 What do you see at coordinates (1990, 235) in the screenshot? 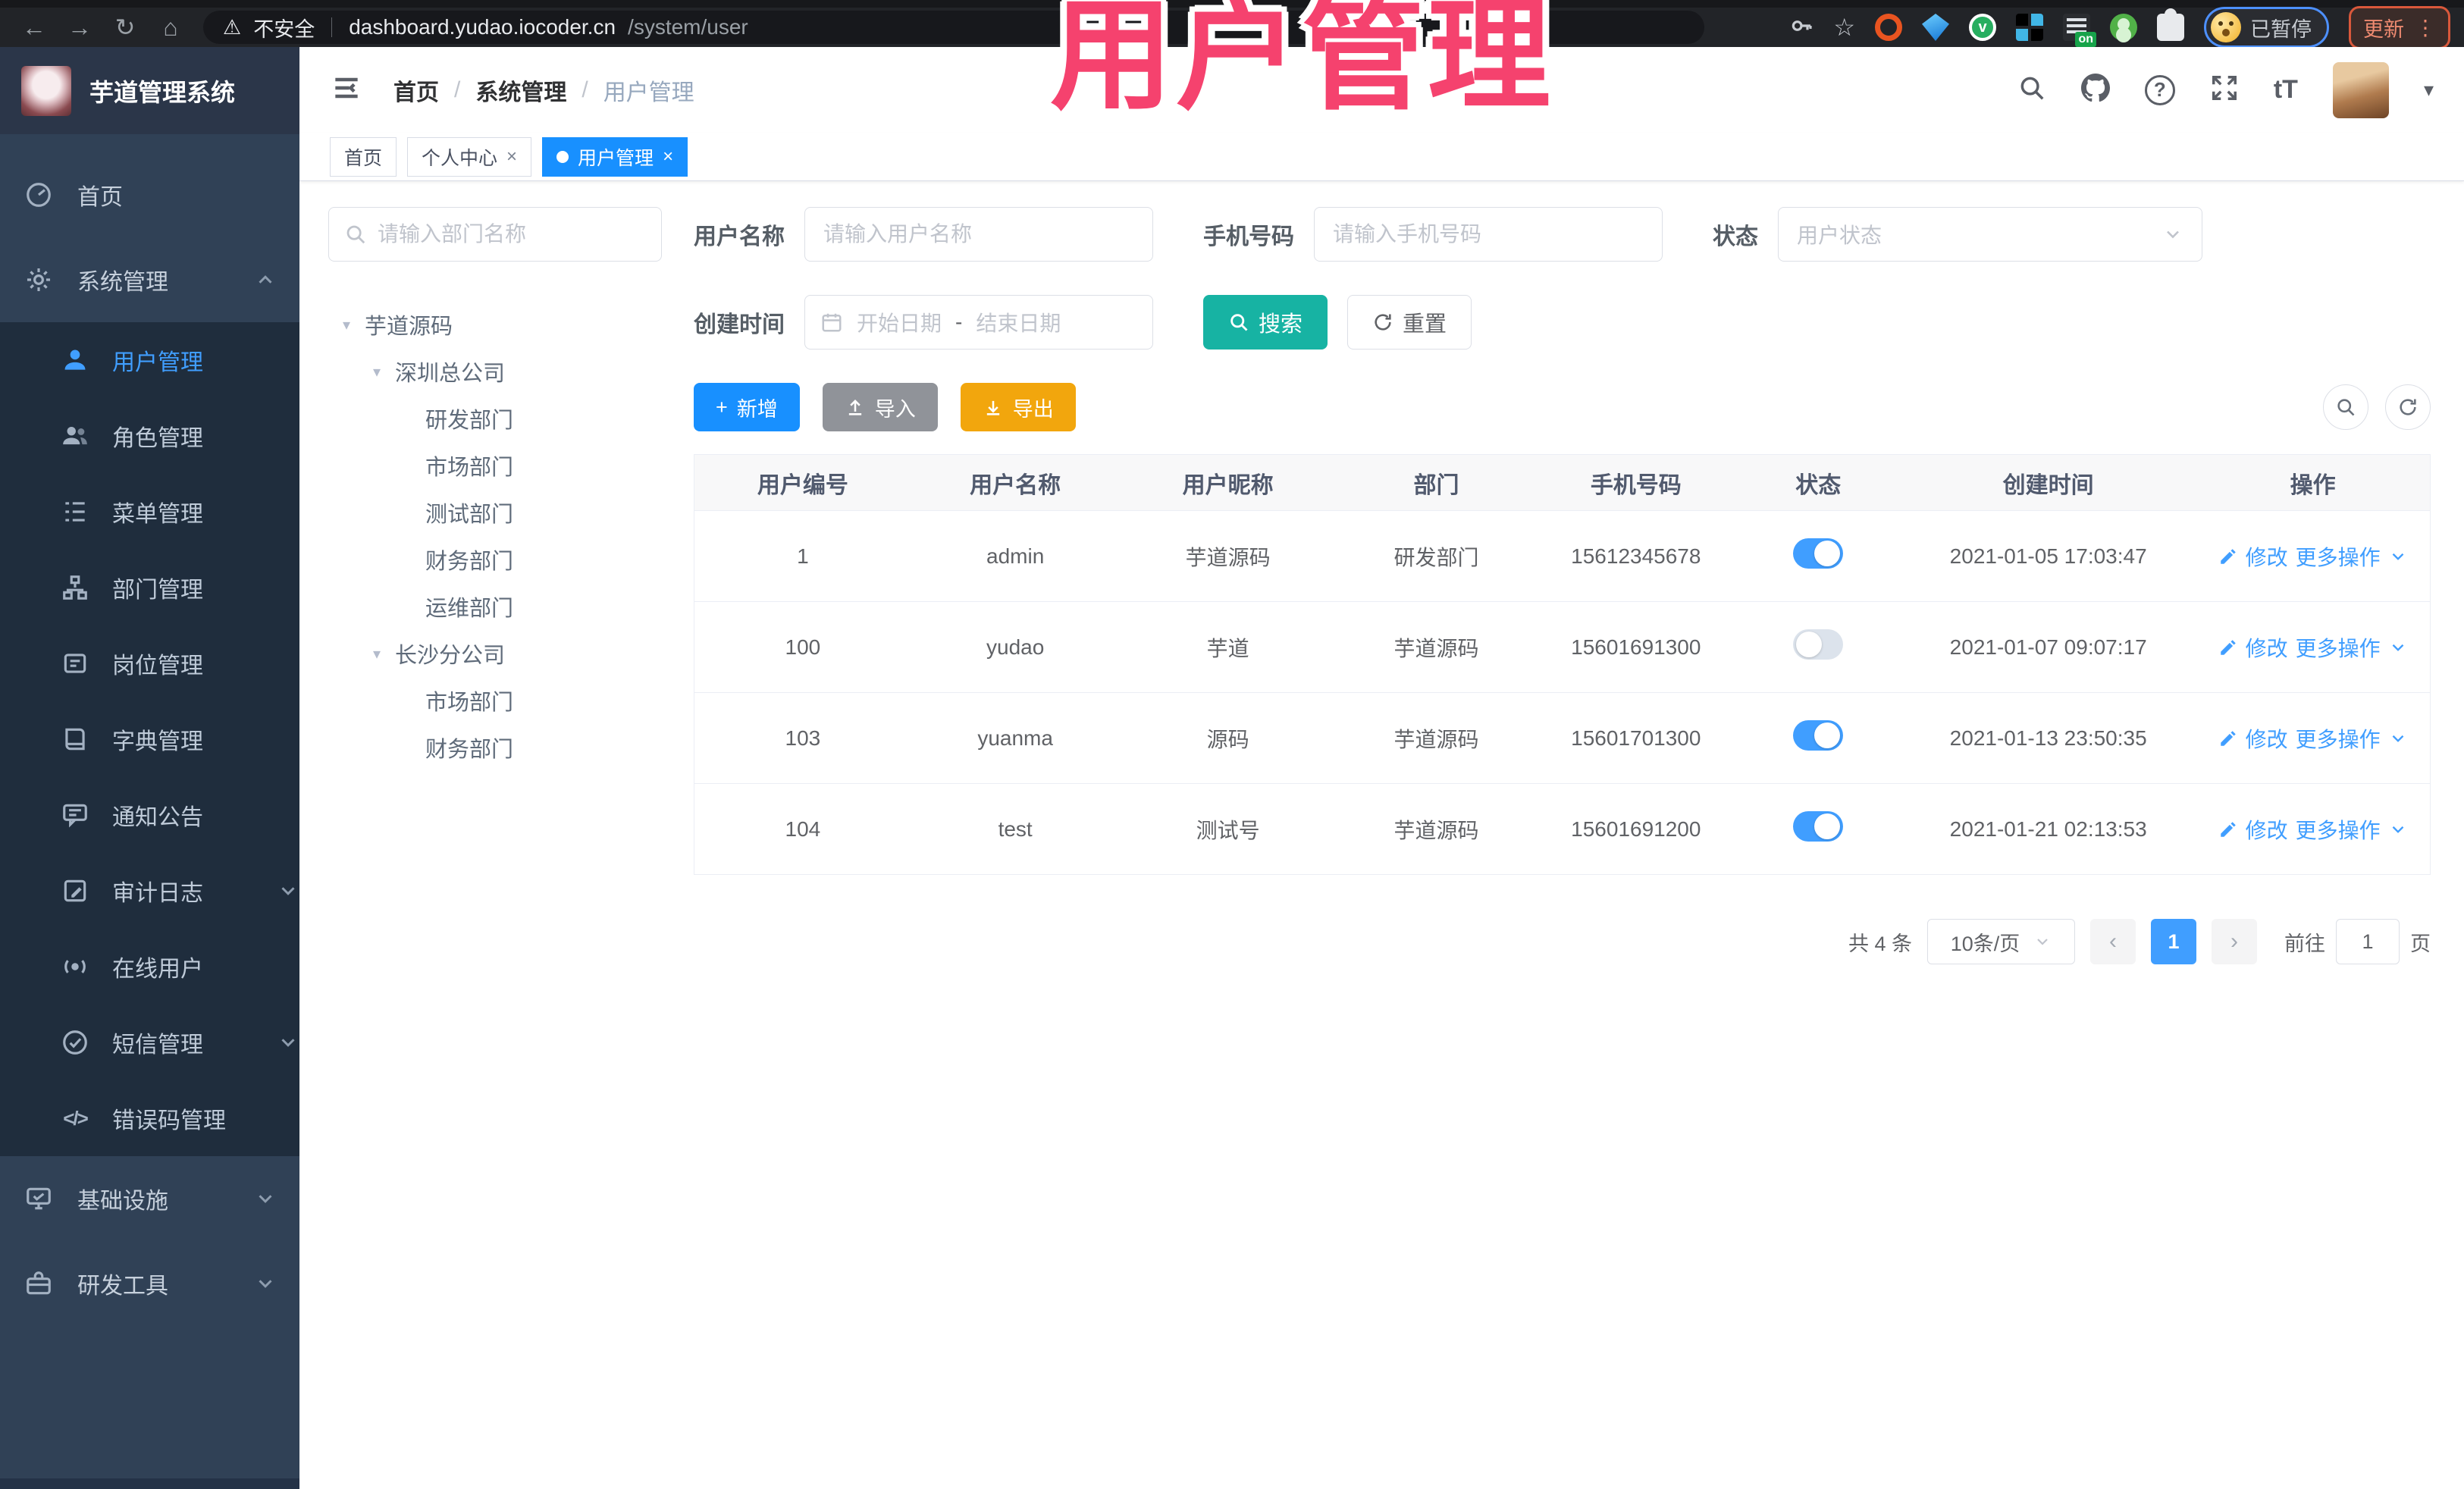
I see `status-select: 用户状态` at bounding box center [1990, 235].